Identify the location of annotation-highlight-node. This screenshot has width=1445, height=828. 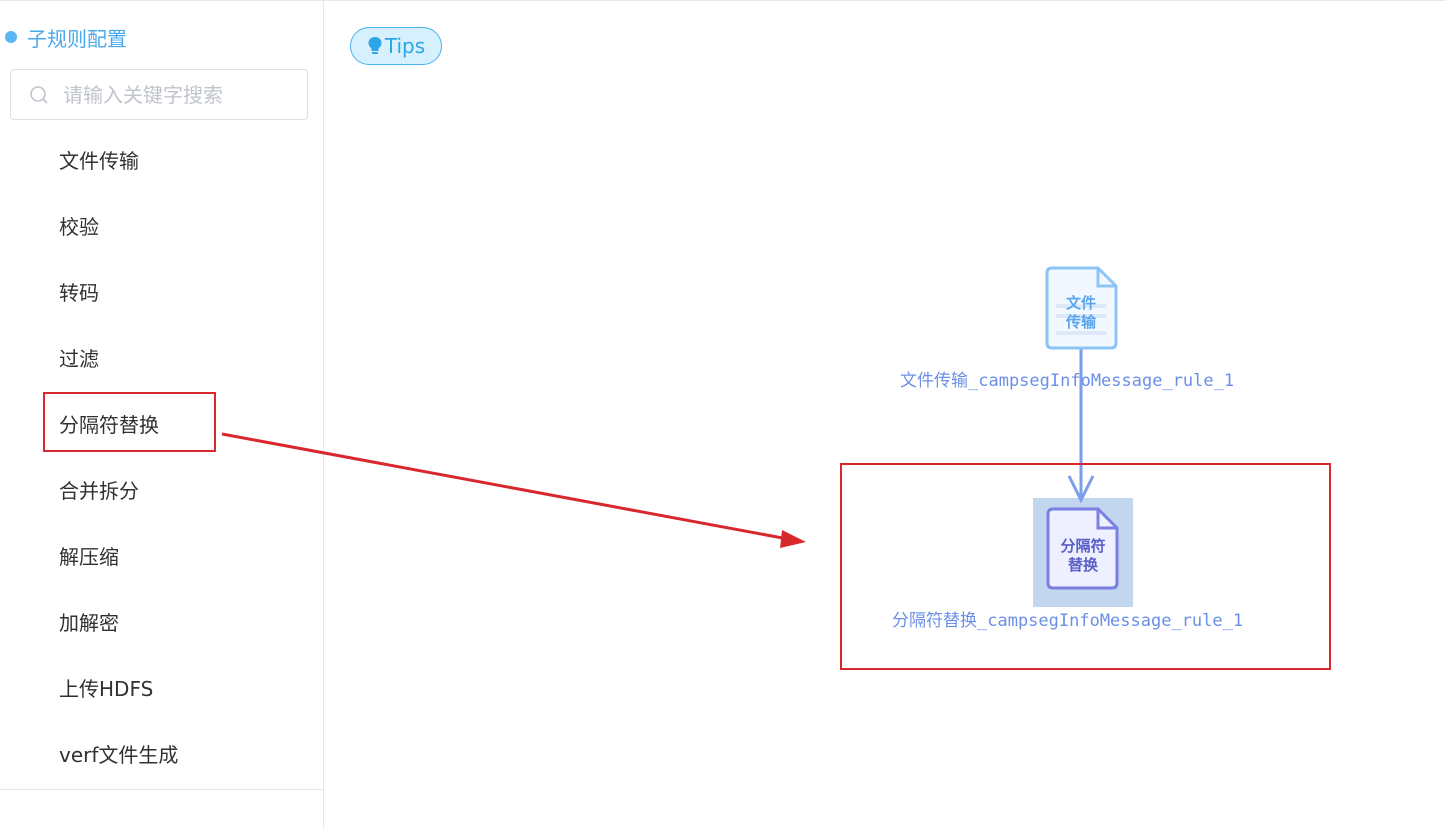
(1085, 566).